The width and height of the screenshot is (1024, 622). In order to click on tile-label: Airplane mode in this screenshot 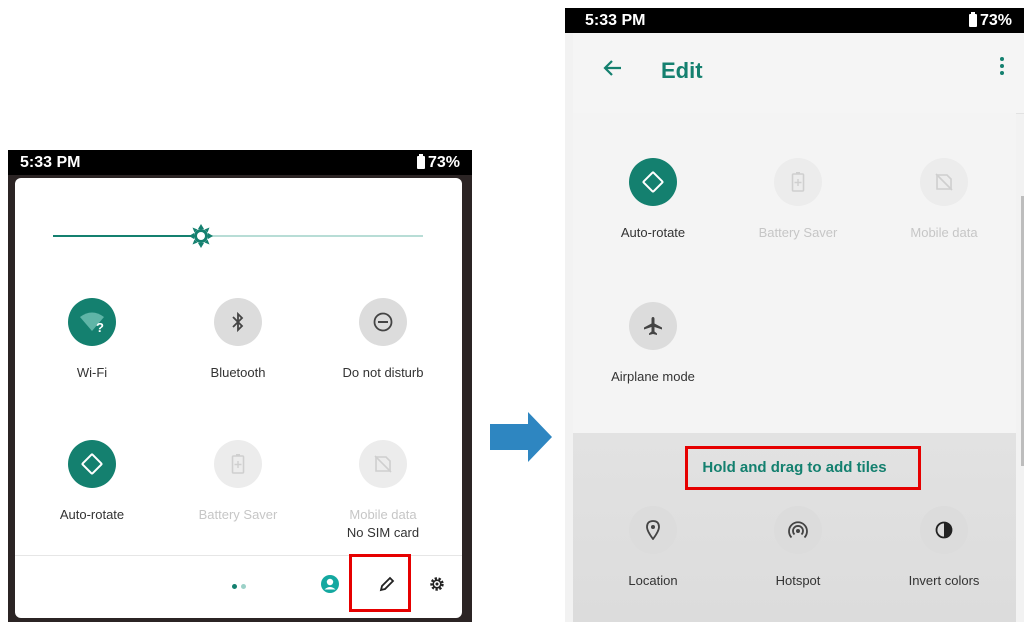, I will do `click(653, 376)`.